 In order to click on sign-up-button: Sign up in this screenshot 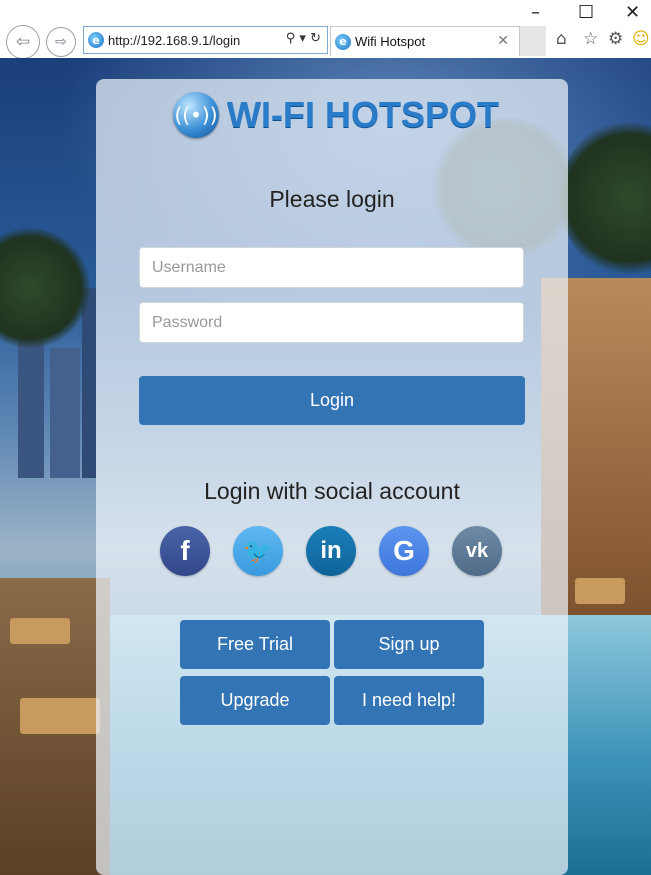, I will do `click(409, 644)`.